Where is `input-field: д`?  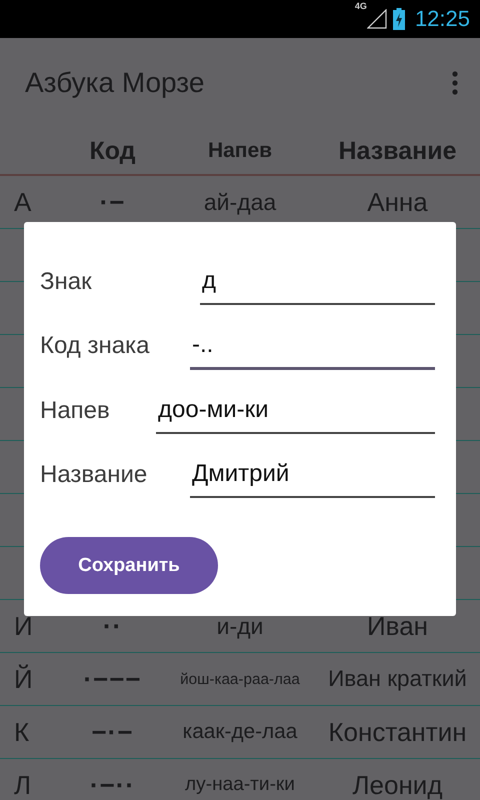 input-field: д is located at coordinates (317, 282).